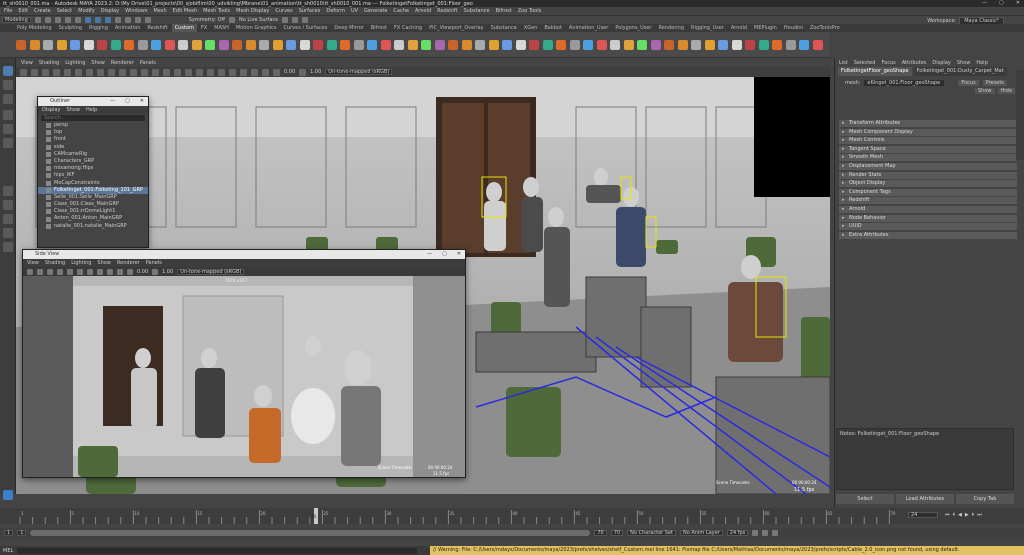 The image size is (1024, 555). What do you see at coordinates (305, 28) in the screenshot?
I see `shelf-tab-curves-surfaces: Curves / Surfaces` at bounding box center [305, 28].